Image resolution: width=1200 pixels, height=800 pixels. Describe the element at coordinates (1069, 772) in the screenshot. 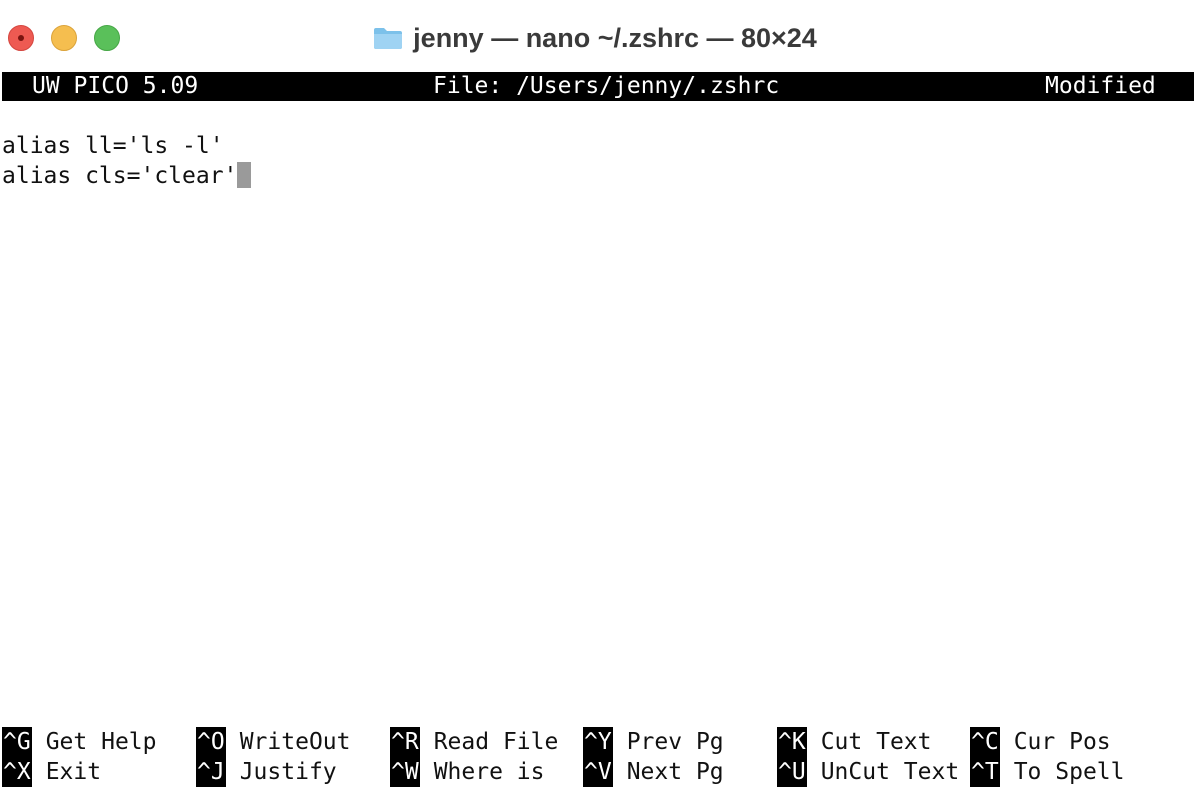

I see `shortcut-label: To Spell` at that location.